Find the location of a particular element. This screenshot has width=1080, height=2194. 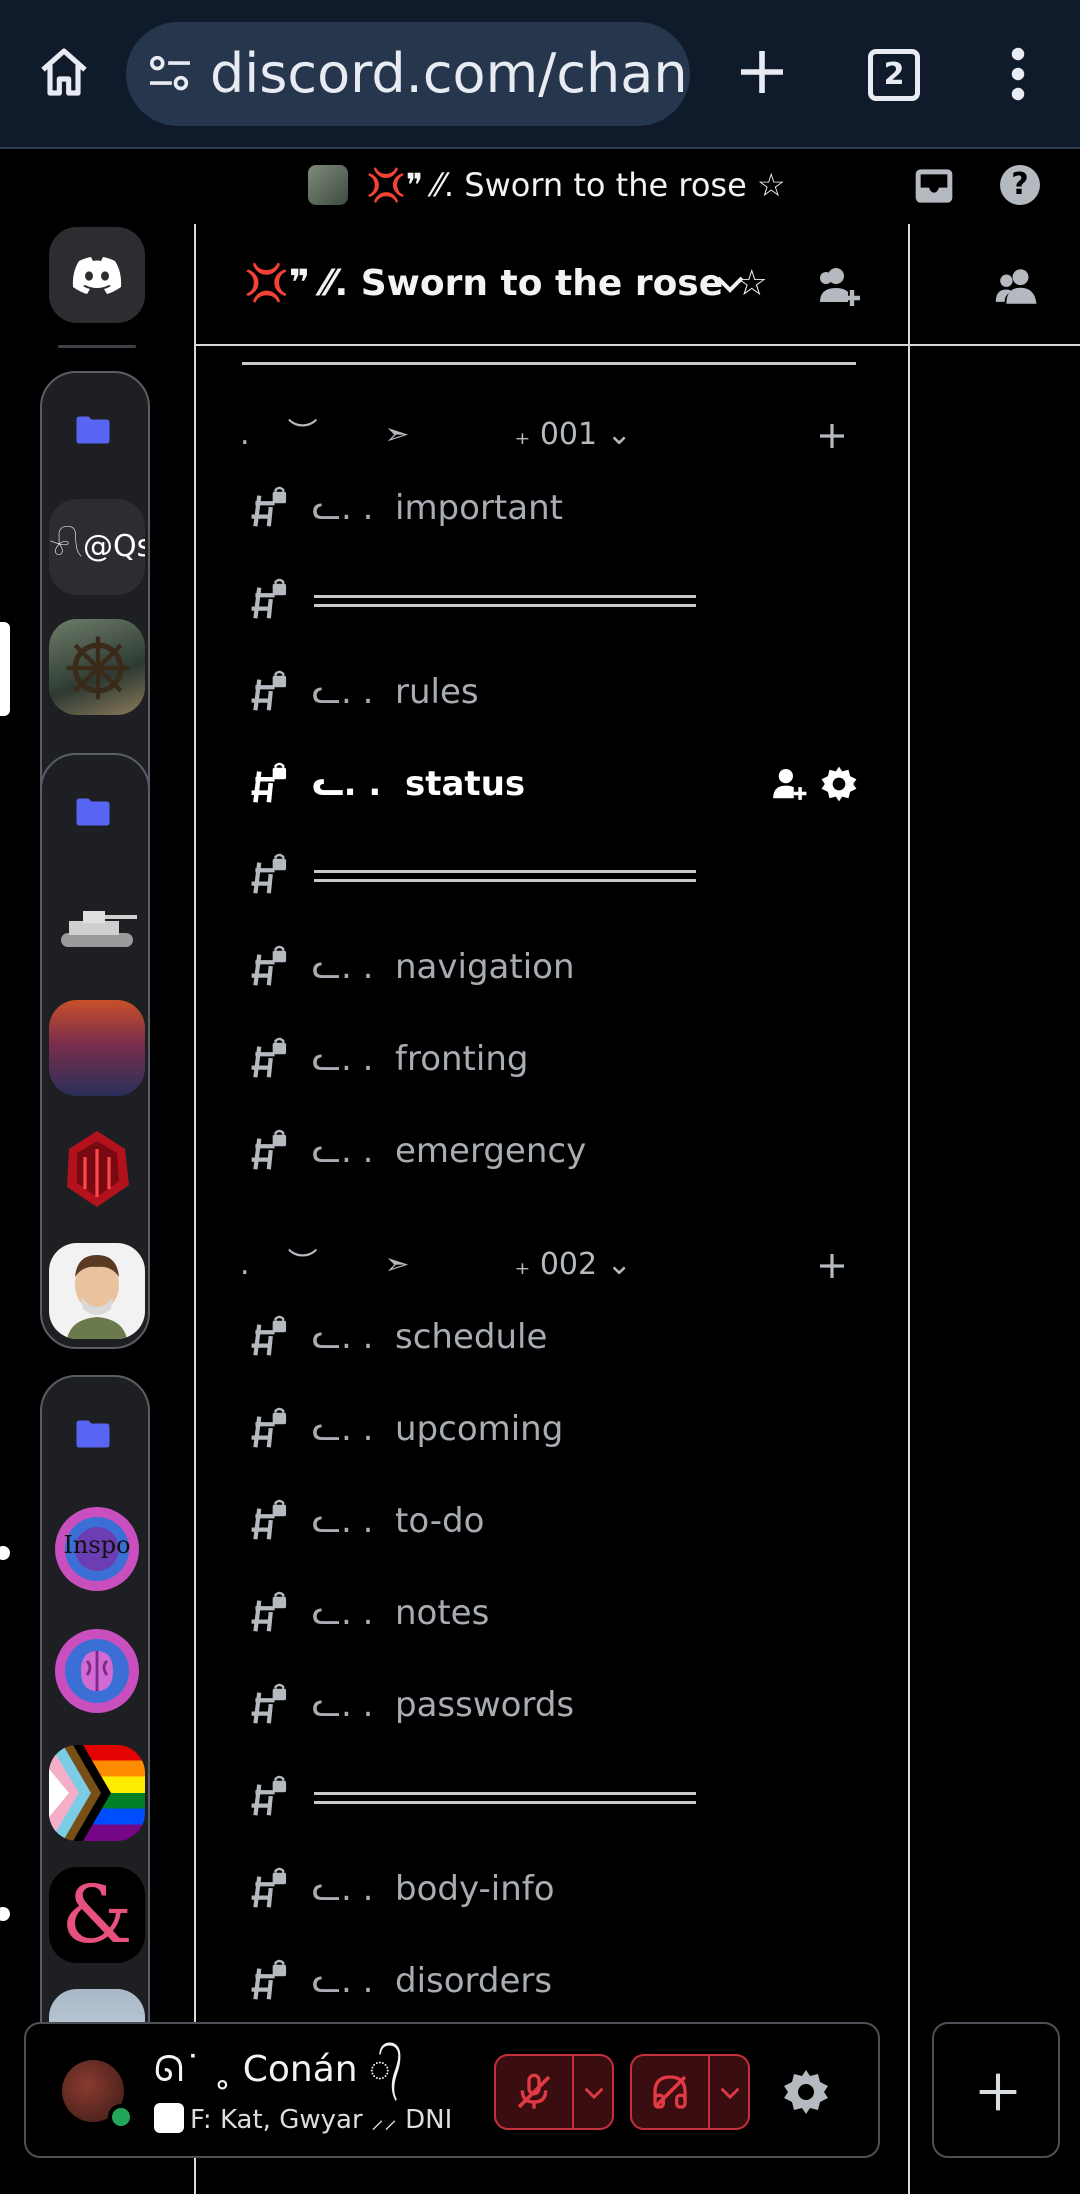

server-name: 💢❞ ⁄⁄. Sworn to the rose ☆ is located at coordinates (506, 284).